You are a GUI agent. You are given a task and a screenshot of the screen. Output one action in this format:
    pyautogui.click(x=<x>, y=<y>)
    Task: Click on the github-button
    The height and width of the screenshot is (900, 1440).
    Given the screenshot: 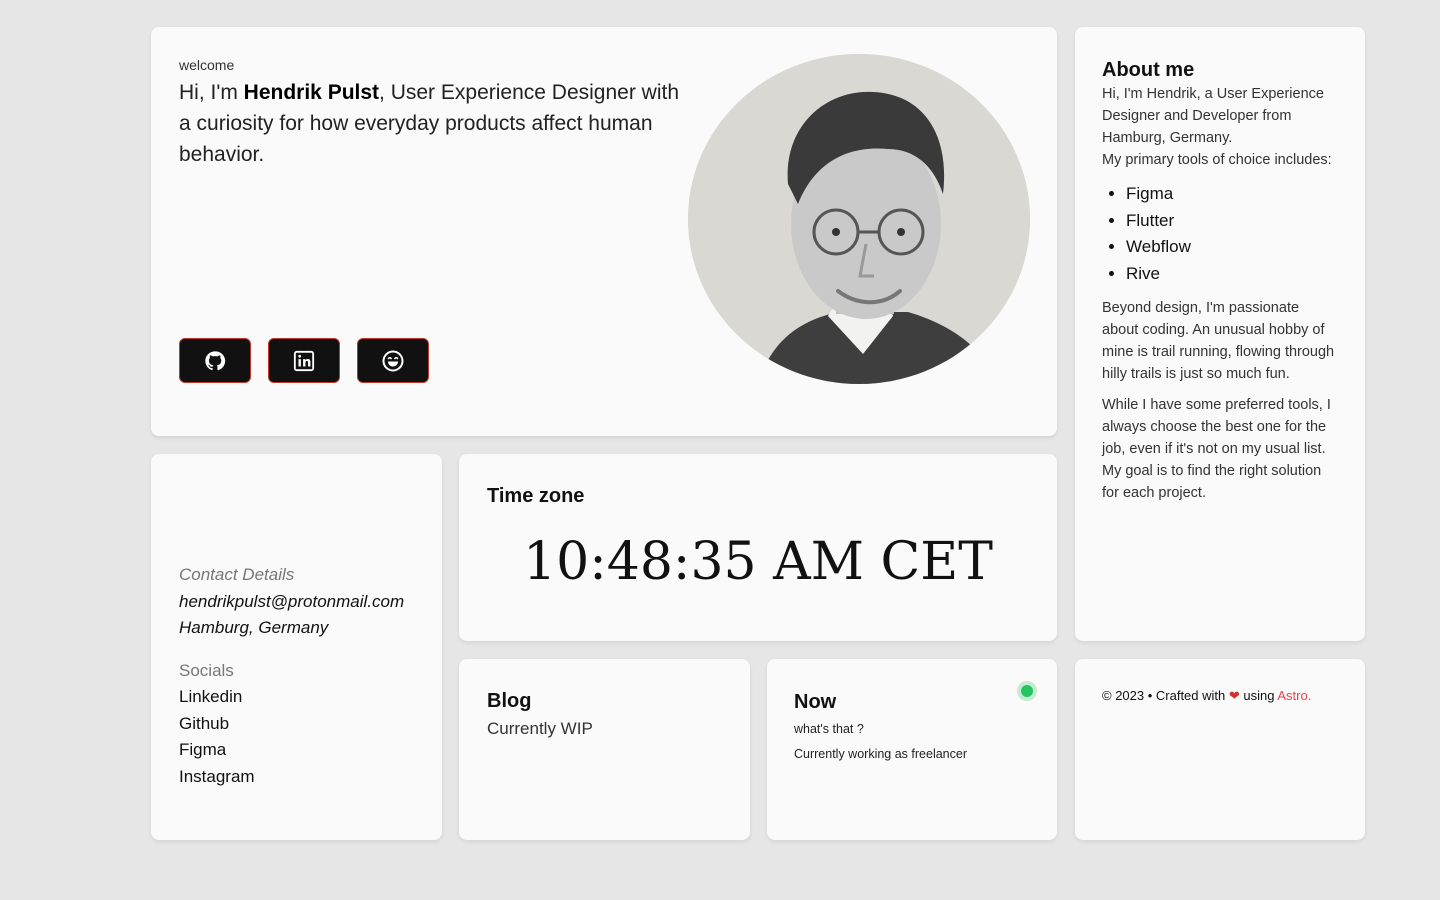 What is the action you would take?
    pyautogui.click(x=215, y=360)
    